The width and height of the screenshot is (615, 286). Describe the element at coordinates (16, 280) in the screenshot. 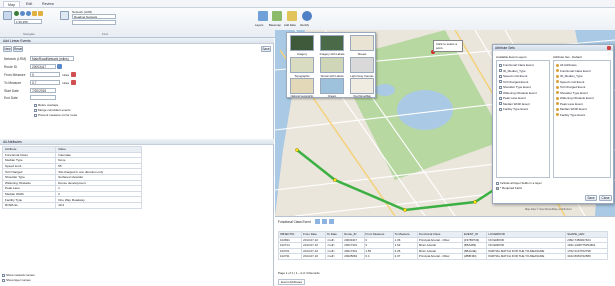

I see `show-layer-names-option: Show layer names` at that location.